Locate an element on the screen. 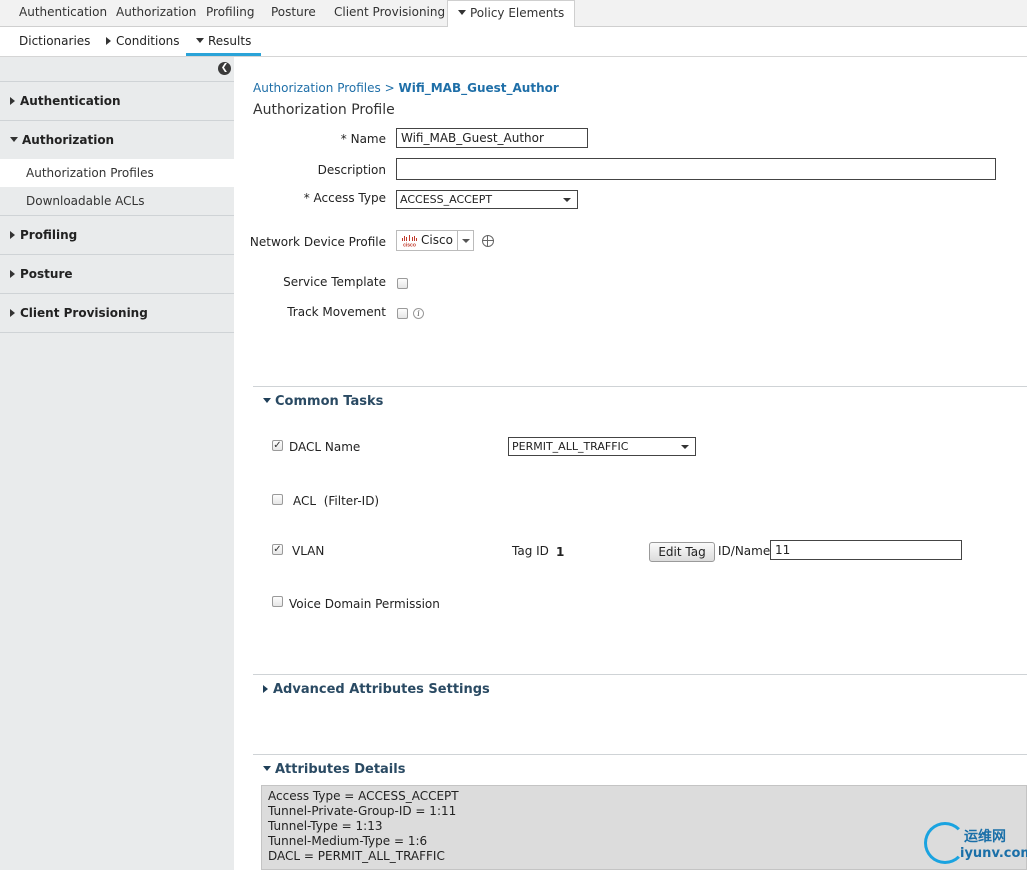 This screenshot has height=870, width=1027. attributes-details-header: Attributes Details is located at coordinates (640, 769).